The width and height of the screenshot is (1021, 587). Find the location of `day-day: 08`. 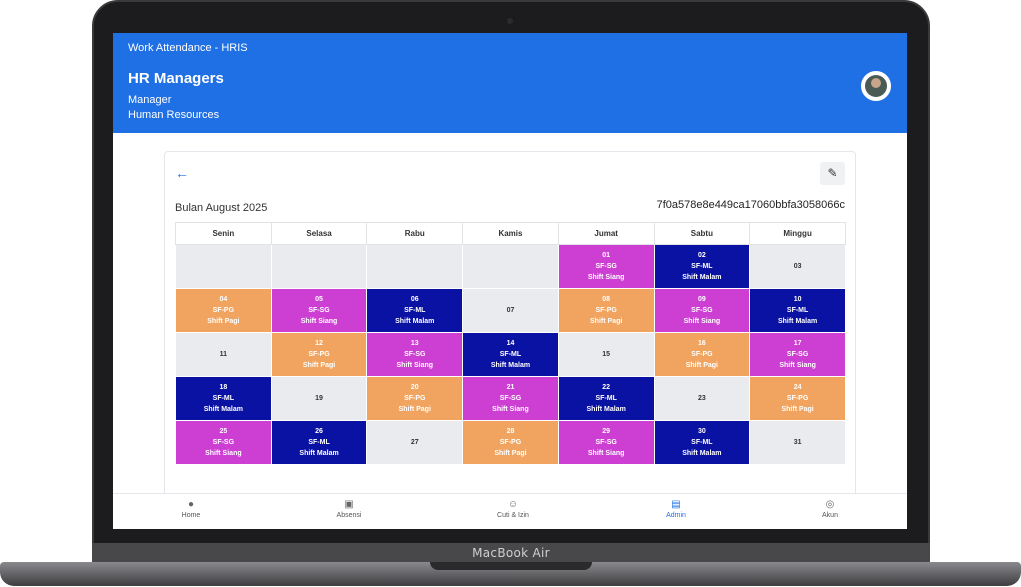

day-day: 08 is located at coordinates (606, 299).